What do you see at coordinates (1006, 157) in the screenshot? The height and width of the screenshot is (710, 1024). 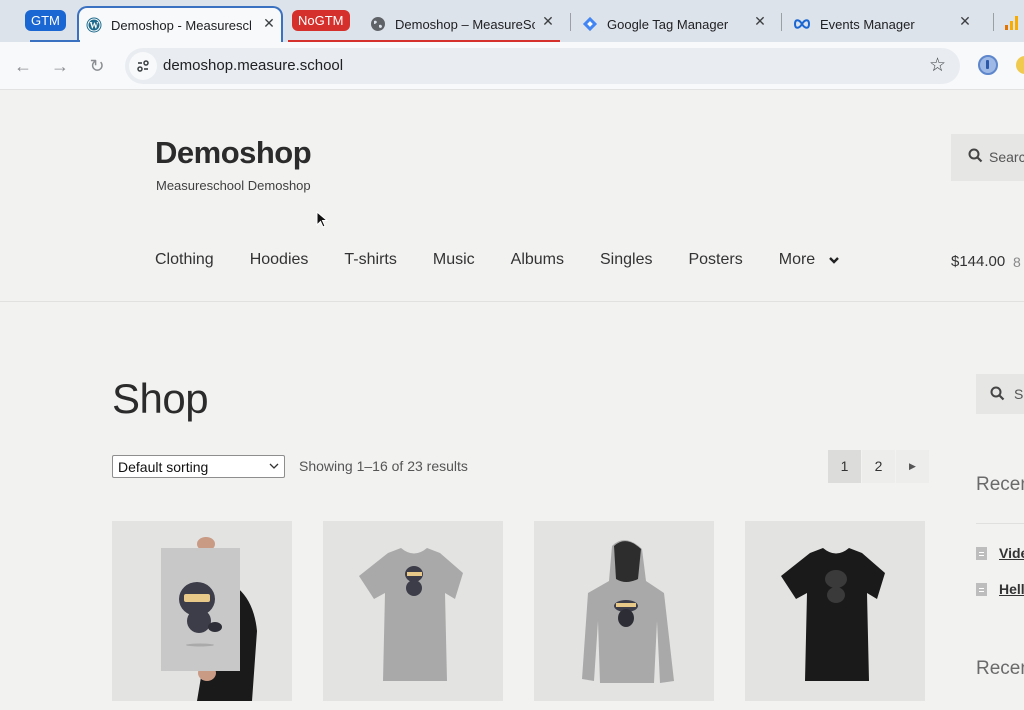 I see `search-placeholder: Searc` at bounding box center [1006, 157].